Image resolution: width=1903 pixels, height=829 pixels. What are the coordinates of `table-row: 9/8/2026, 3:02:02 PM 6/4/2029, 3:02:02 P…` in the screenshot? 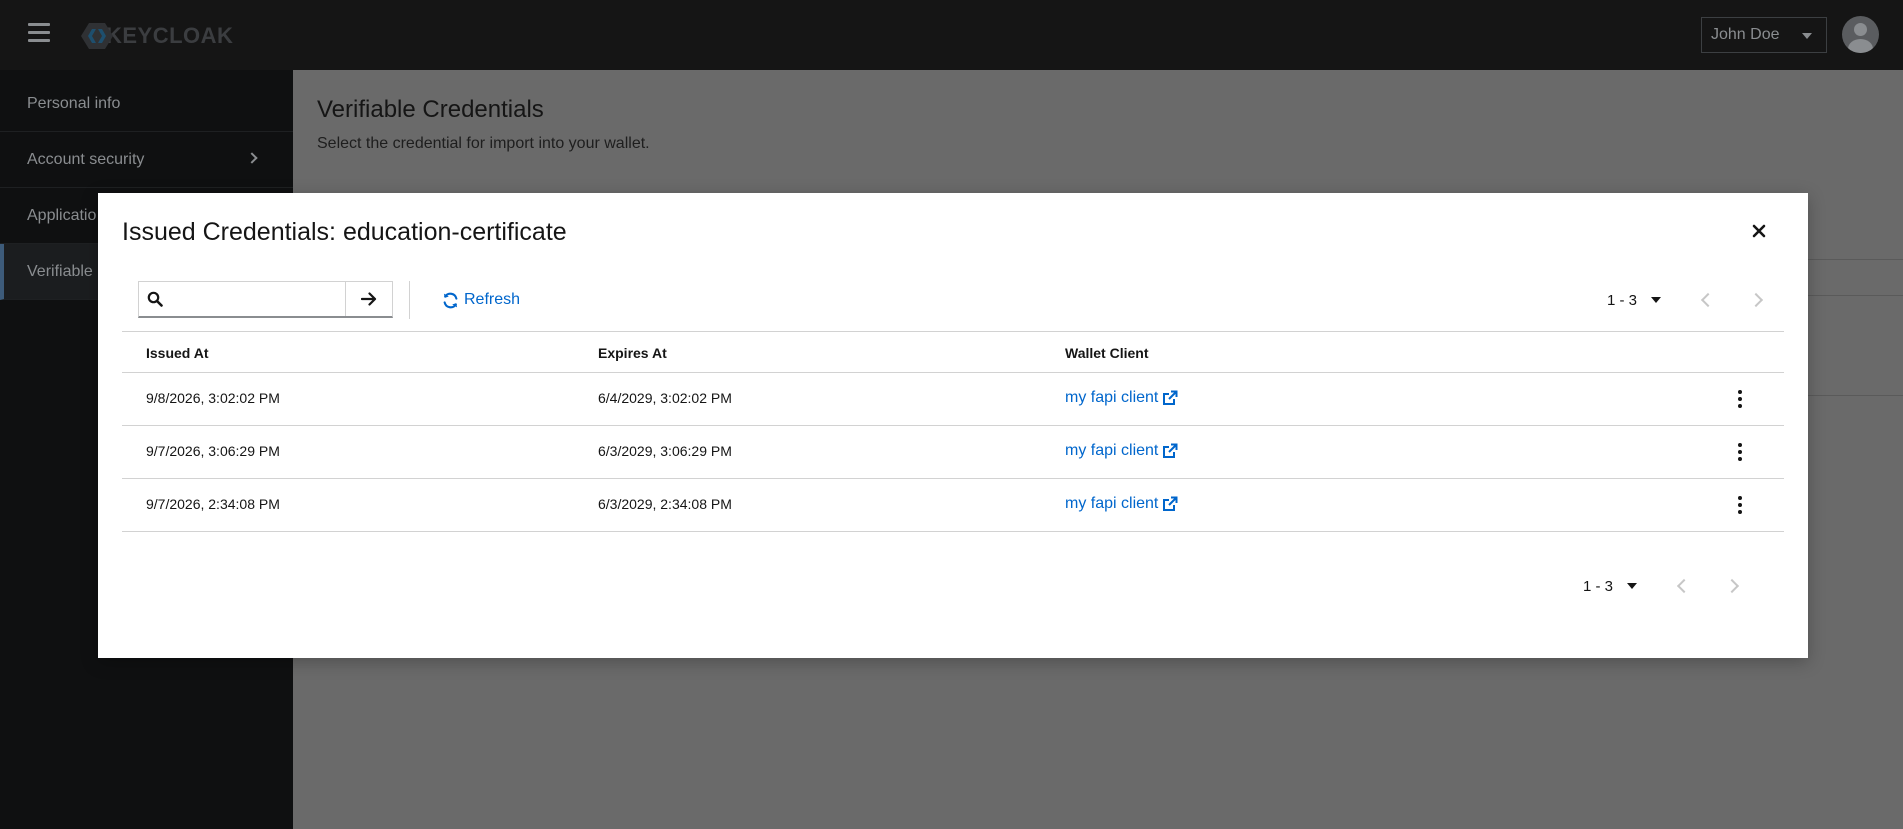 It's located at (953, 399).